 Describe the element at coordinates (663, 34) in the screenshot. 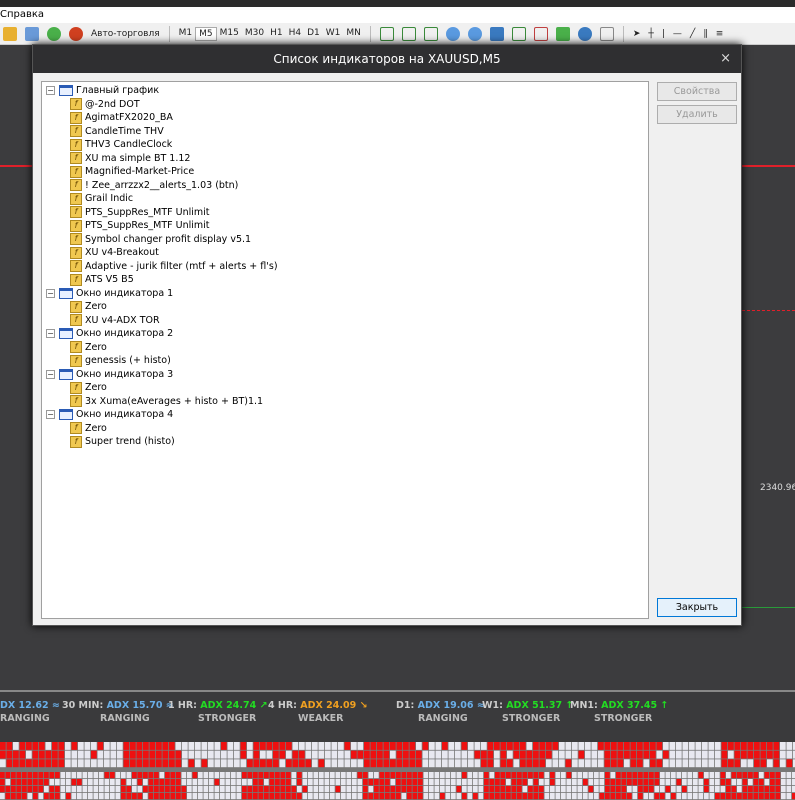

I see `vertical-line-icon: |` at that location.